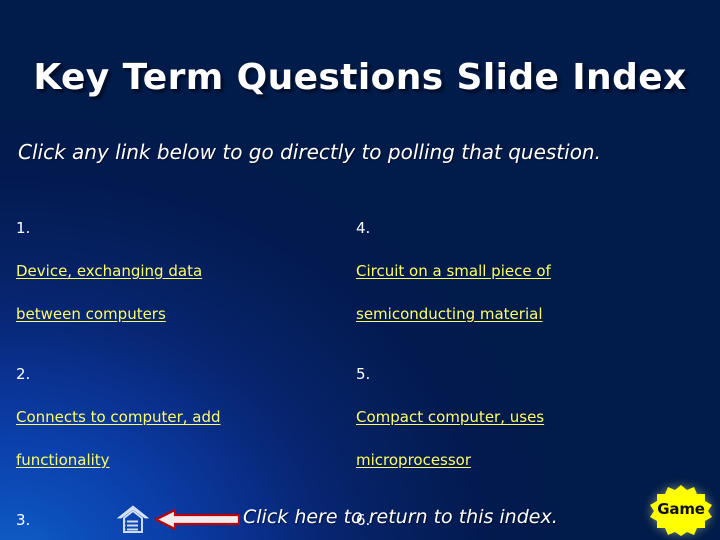 This screenshot has height=540, width=720. Describe the element at coordinates (360, 77) in the screenshot. I see `page-title: Key Term Questions Slide Index` at that location.